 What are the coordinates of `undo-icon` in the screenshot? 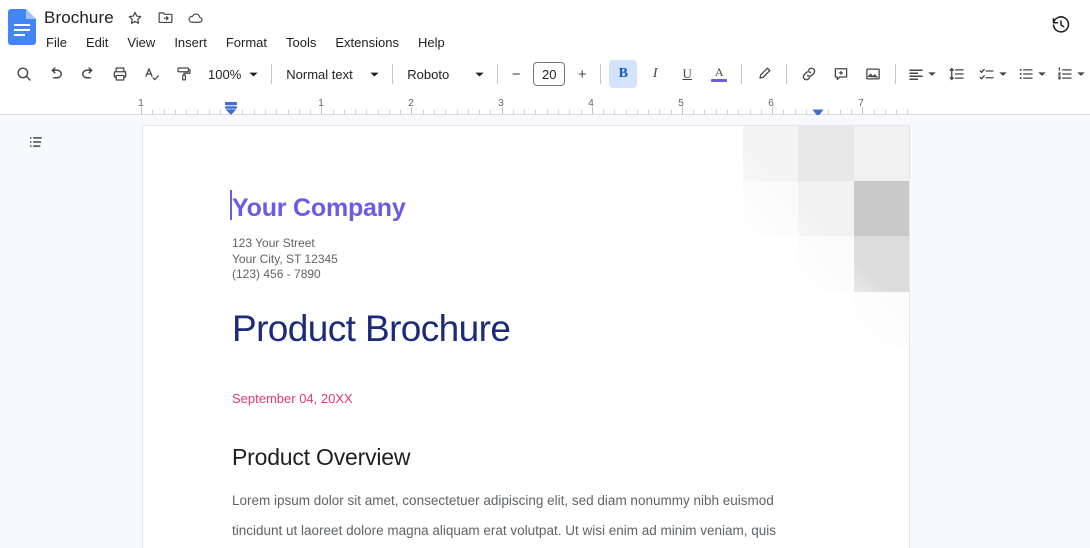 It's located at (56, 74).